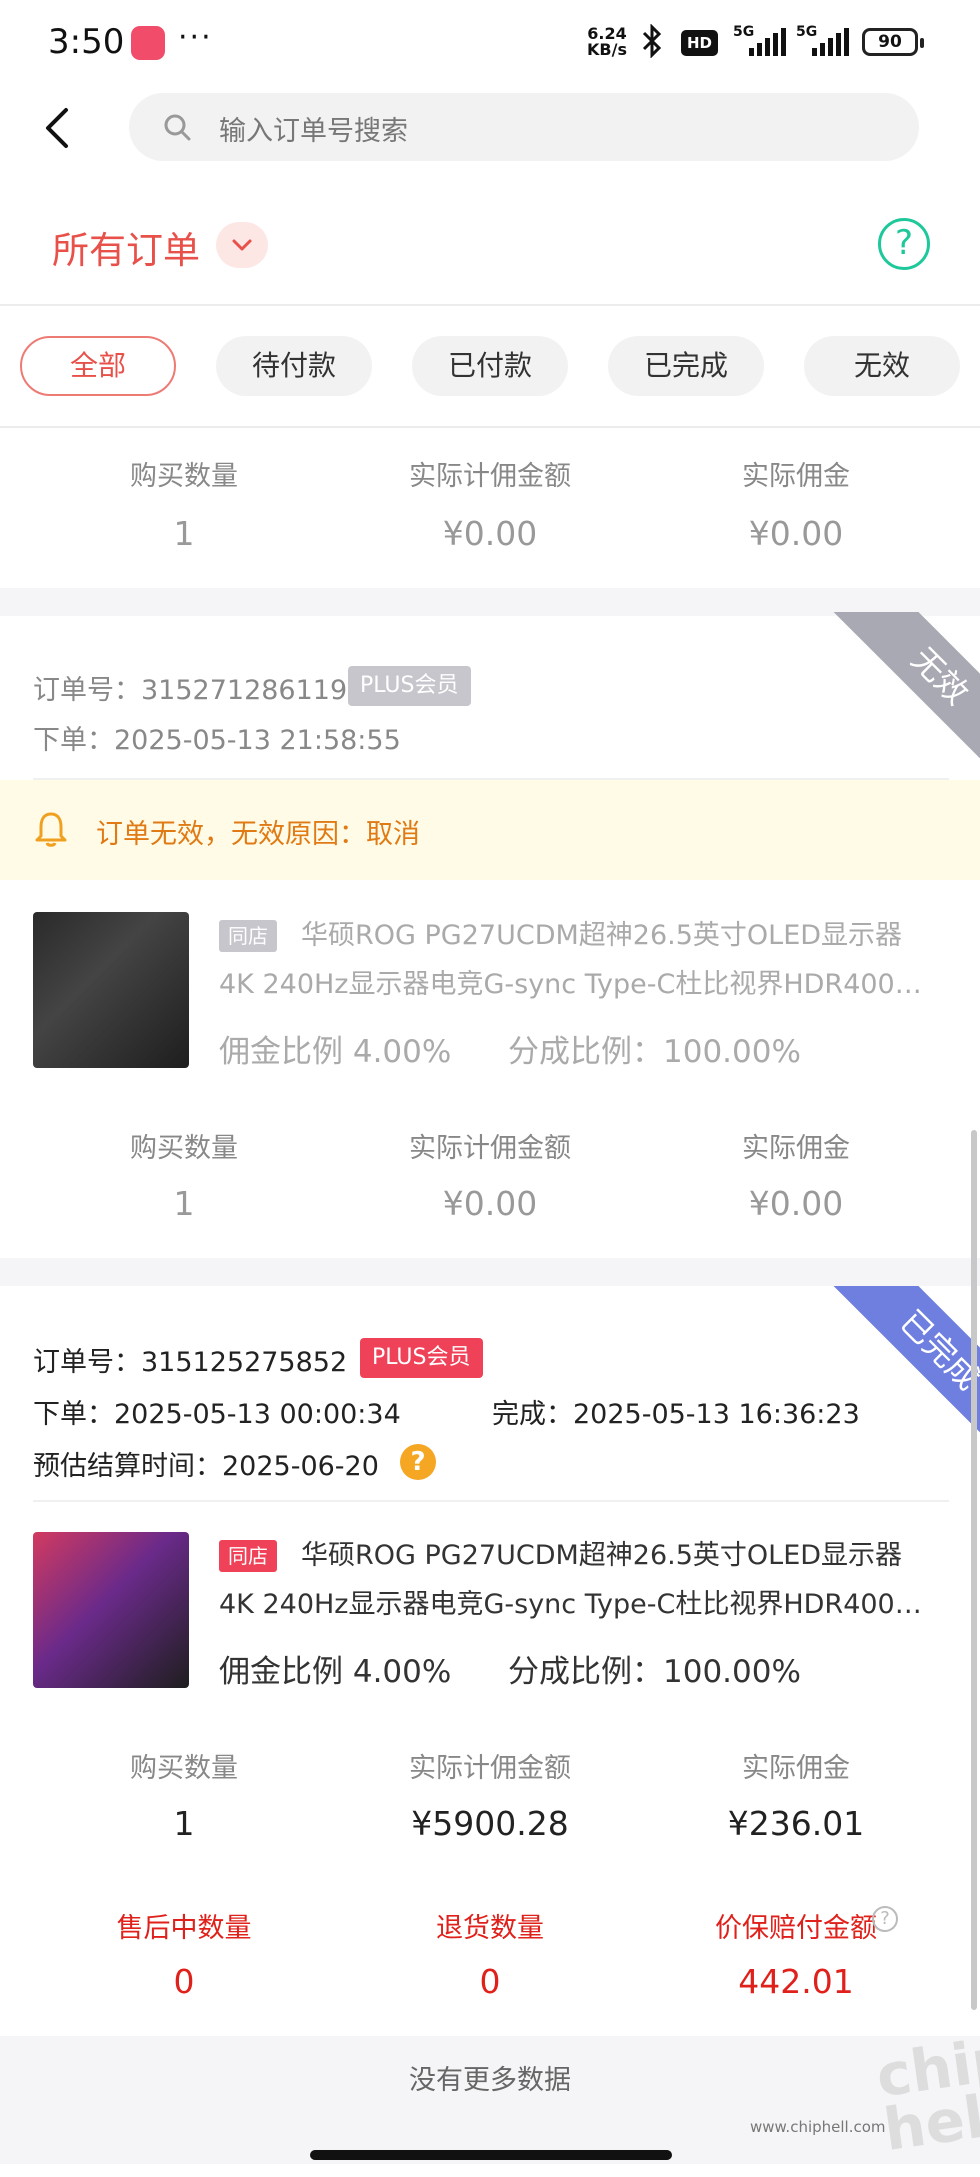 The image size is (980, 2177). I want to click on invalid-reason-text: 订单无效，无效原因：取消, so click(258, 834).